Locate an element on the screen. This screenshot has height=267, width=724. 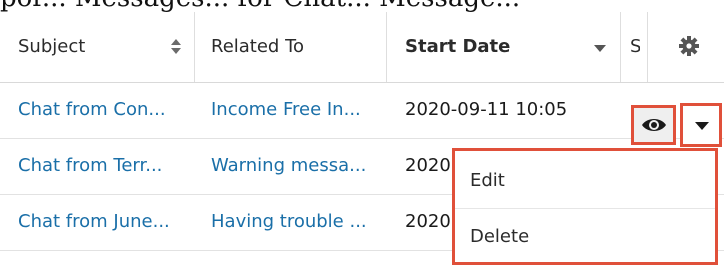
row-actions-dropdown-button is located at coordinates (701, 125).